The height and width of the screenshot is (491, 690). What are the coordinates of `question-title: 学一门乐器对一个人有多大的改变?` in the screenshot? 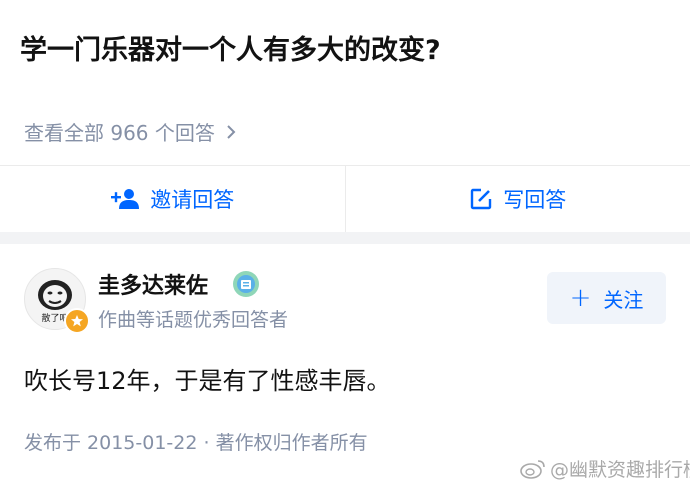 It's located at (230, 50).